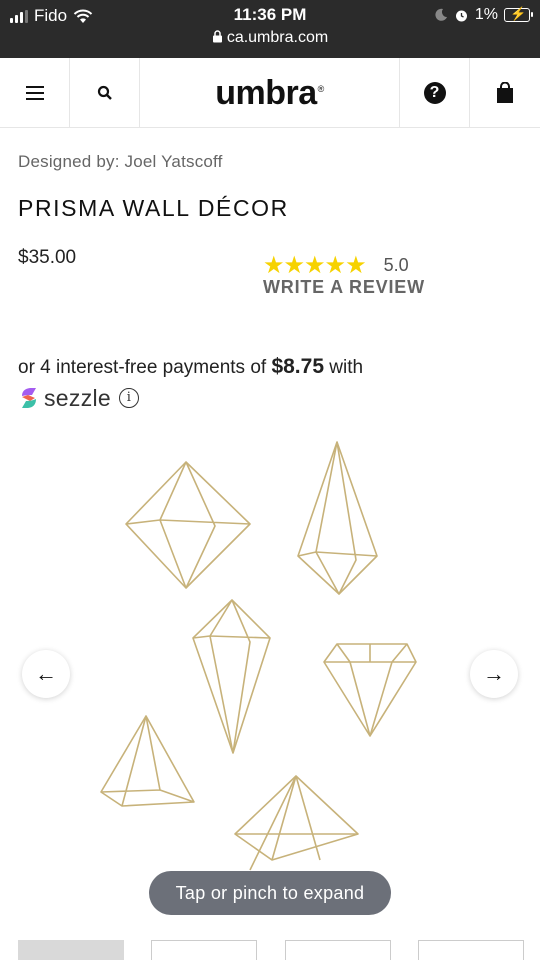 The height and width of the screenshot is (960, 540). What do you see at coordinates (461, 15) in the screenshot?
I see `alarm-icon` at bounding box center [461, 15].